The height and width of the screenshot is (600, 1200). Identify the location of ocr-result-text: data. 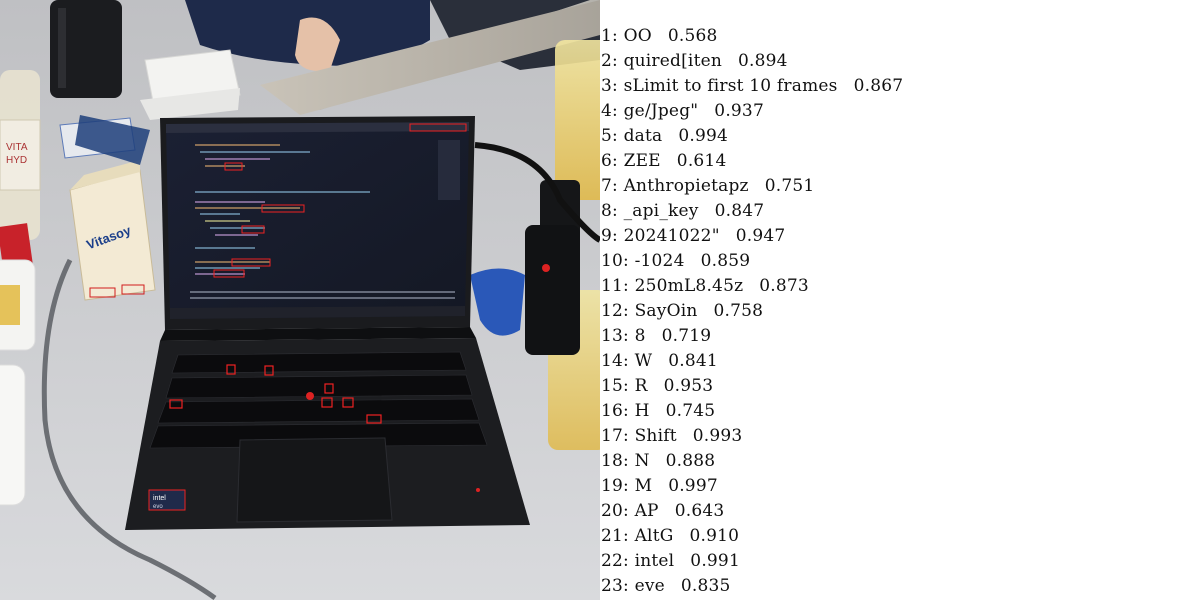
(643, 136).